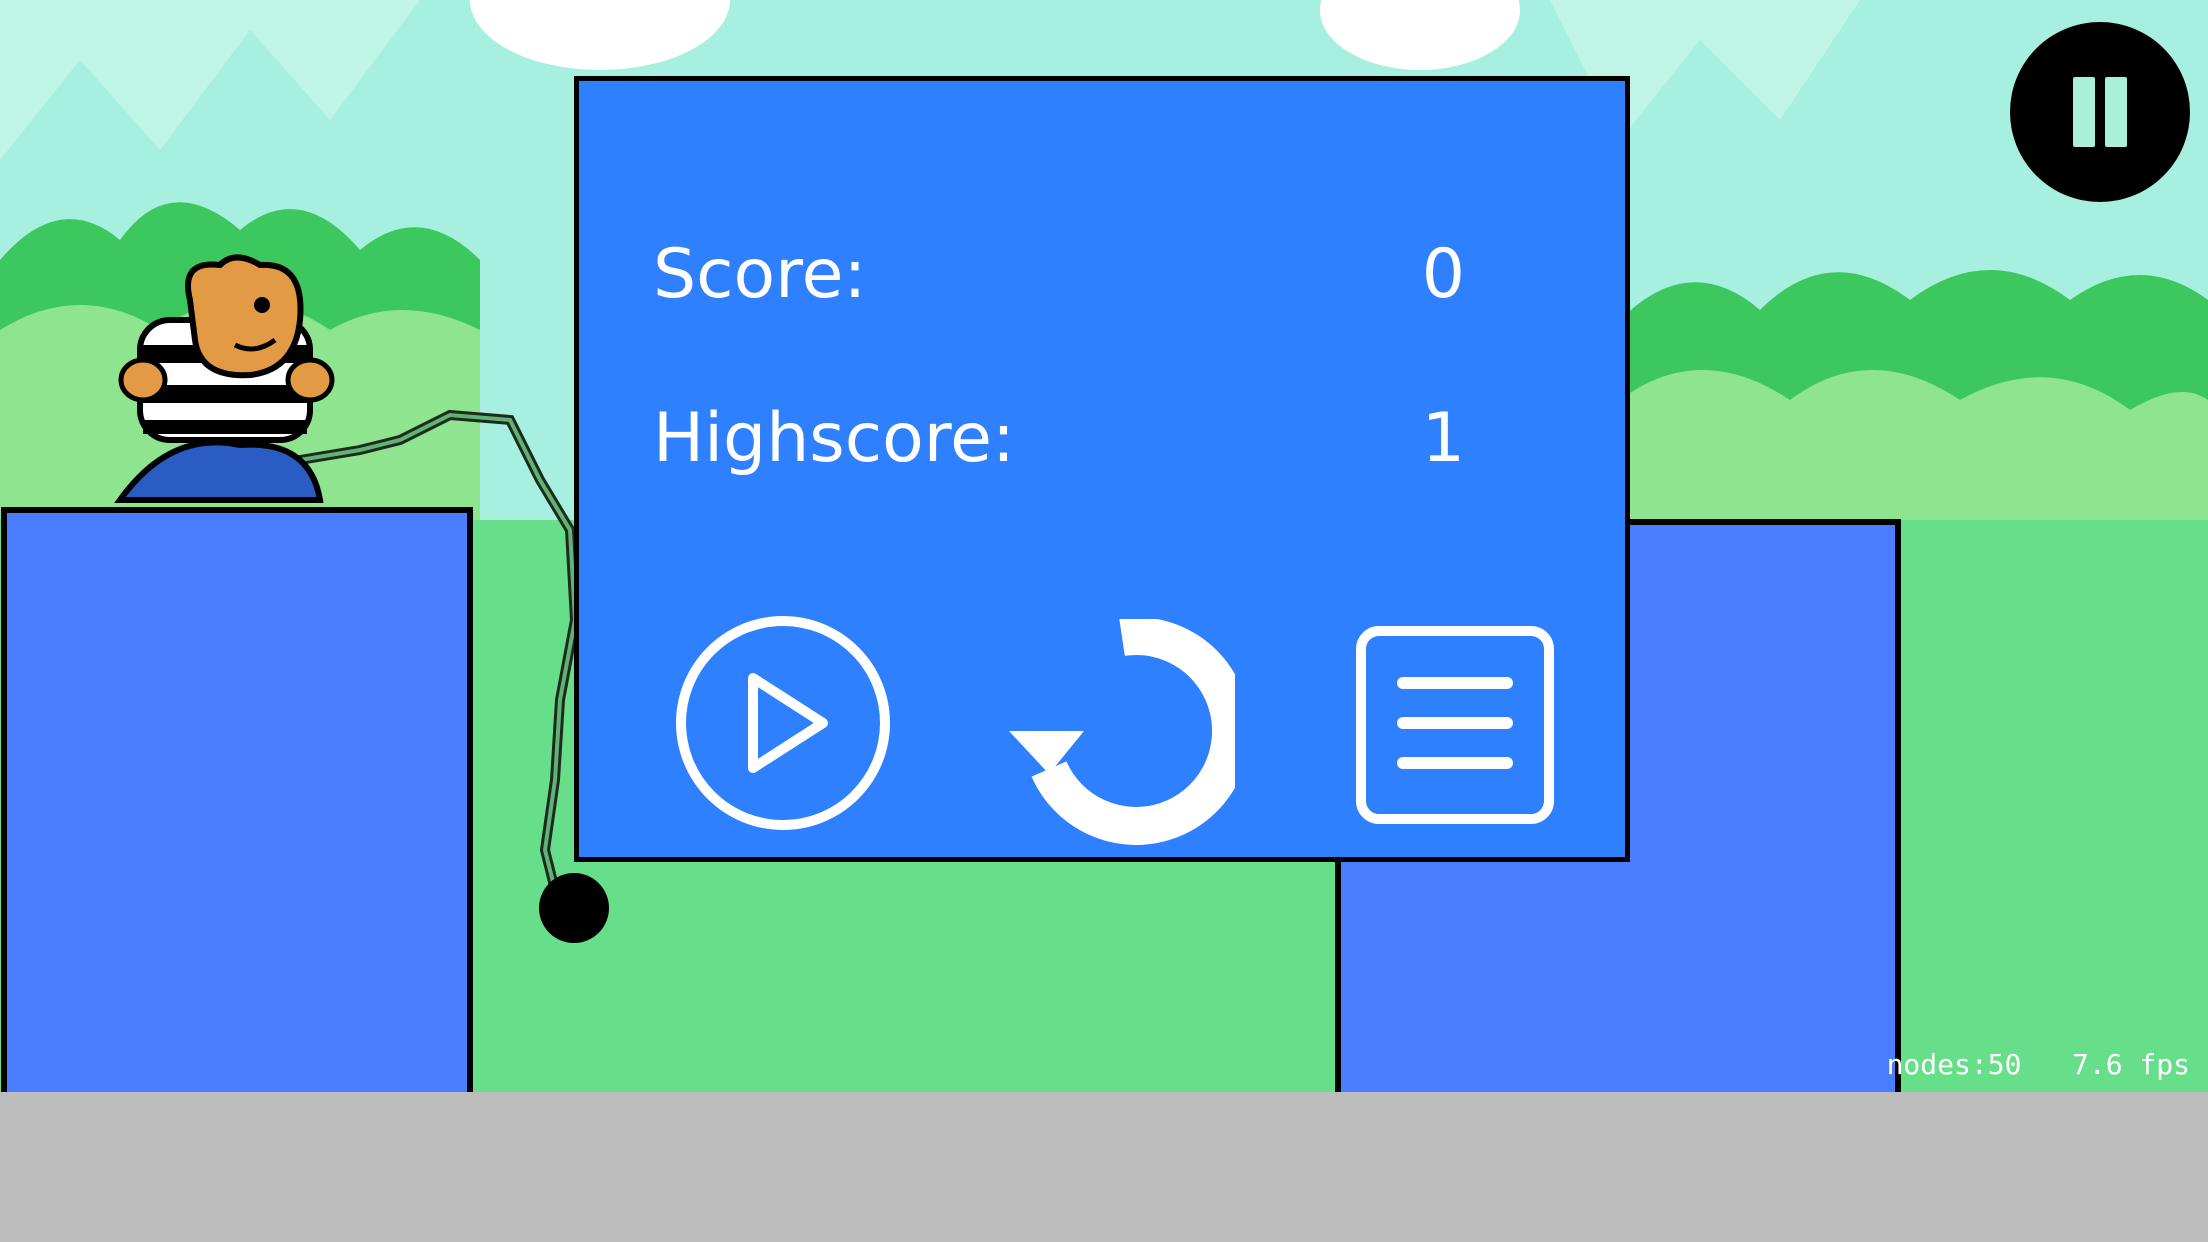 The height and width of the screenshot is (1242, 2208). I want to click on pause-button, so click(2100, 112).